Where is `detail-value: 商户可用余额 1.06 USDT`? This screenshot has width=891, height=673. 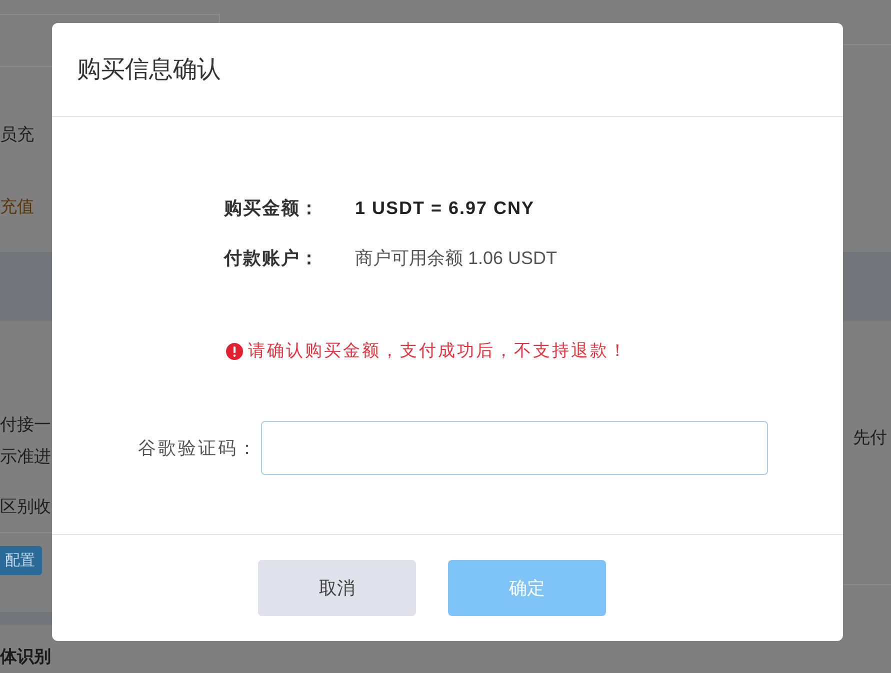
detail-value: 商户可用余额 1.06 USDT is located at coordinates (456, 258).